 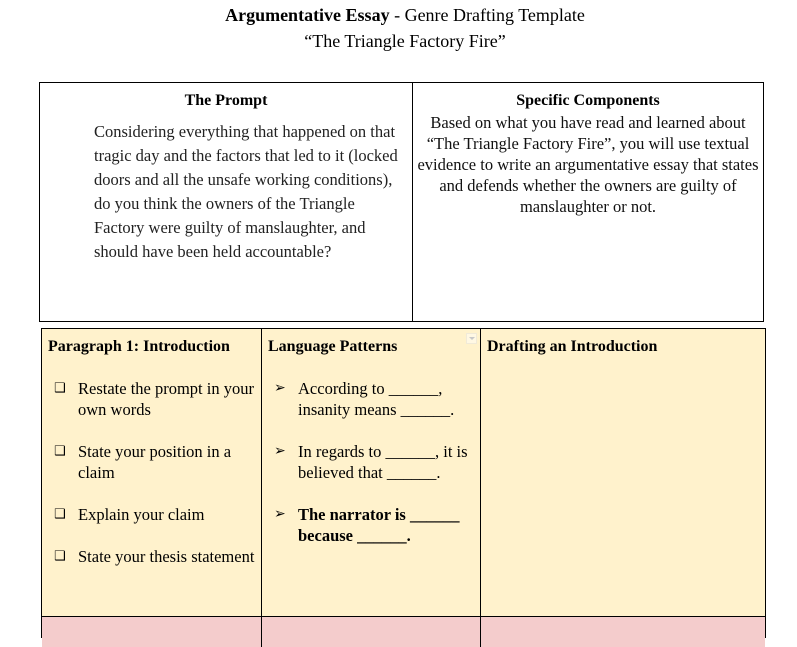 I want to click on document-subtitle: “The Triangle Factory Fire”, so click(x=405, y=41).